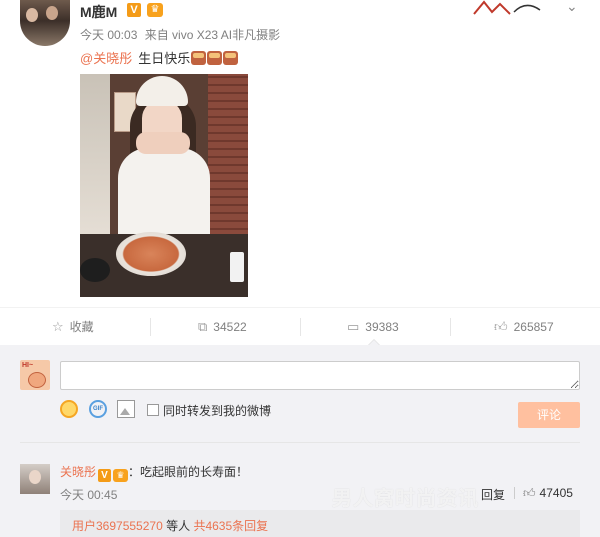  What do you see at coordinates (98, 12) in the screenshot?
I see `author-name: M鹿M` at bounding box center [98, 12].